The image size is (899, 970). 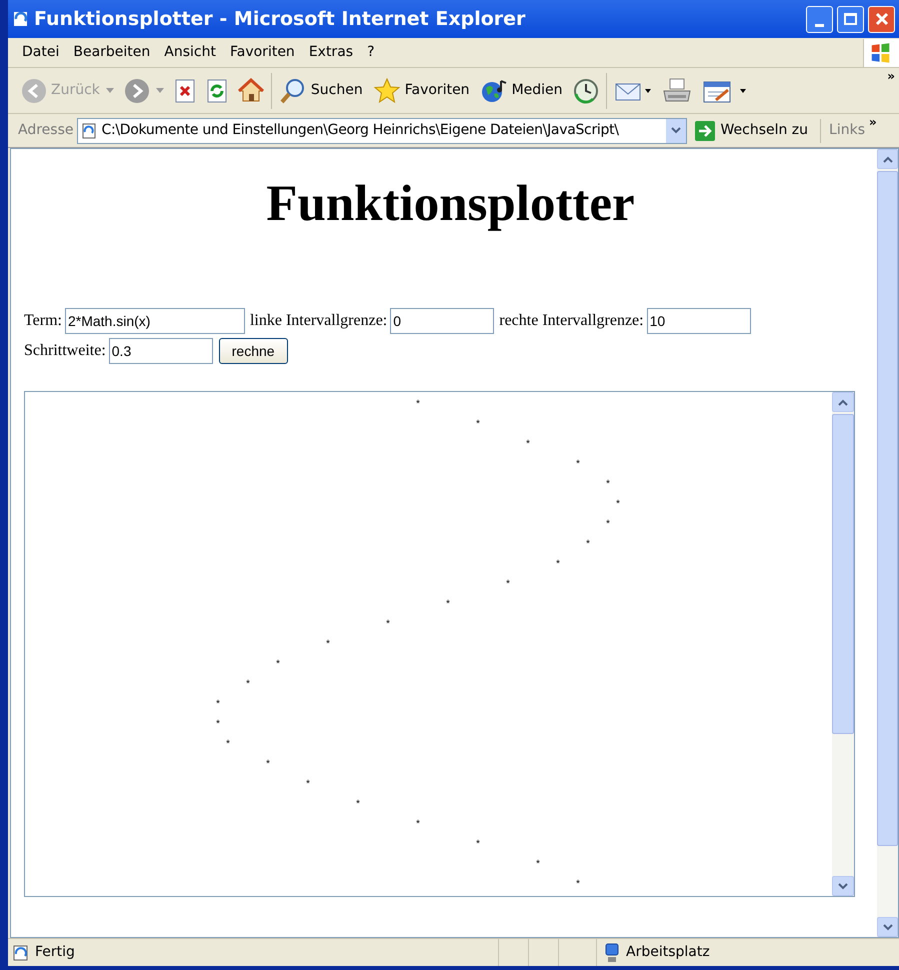 What do you see at coordinates (292, 90) in the screenshot?
I see `search-icon` at bounding box center [292, 90].